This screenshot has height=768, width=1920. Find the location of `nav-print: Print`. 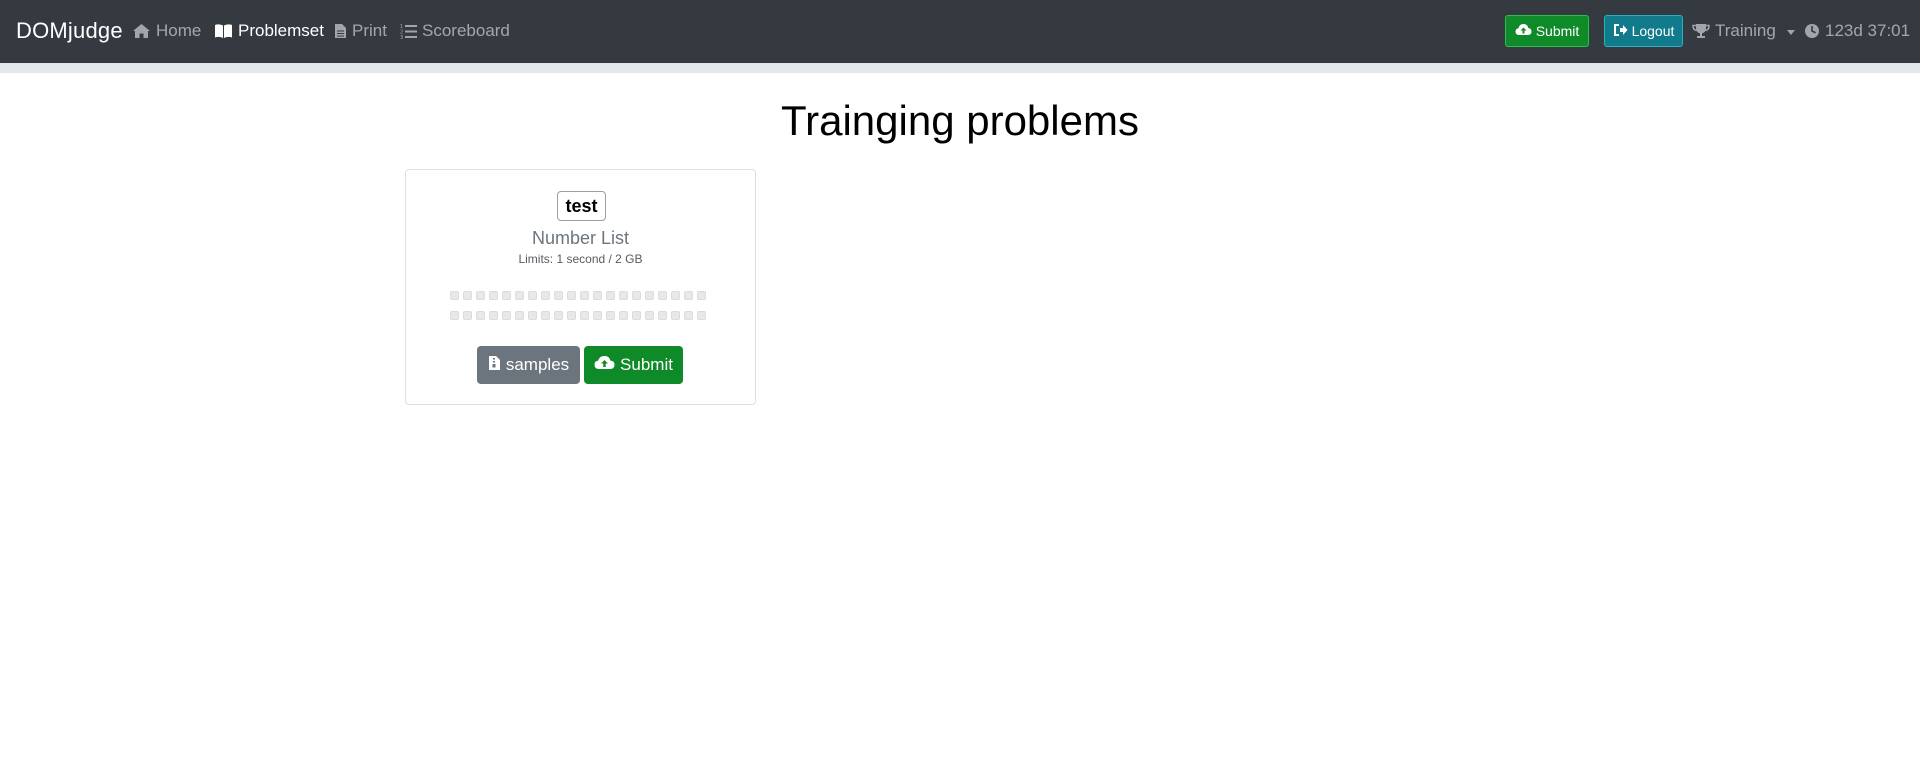

nav-print: Print is located at coordinates (360, 31).